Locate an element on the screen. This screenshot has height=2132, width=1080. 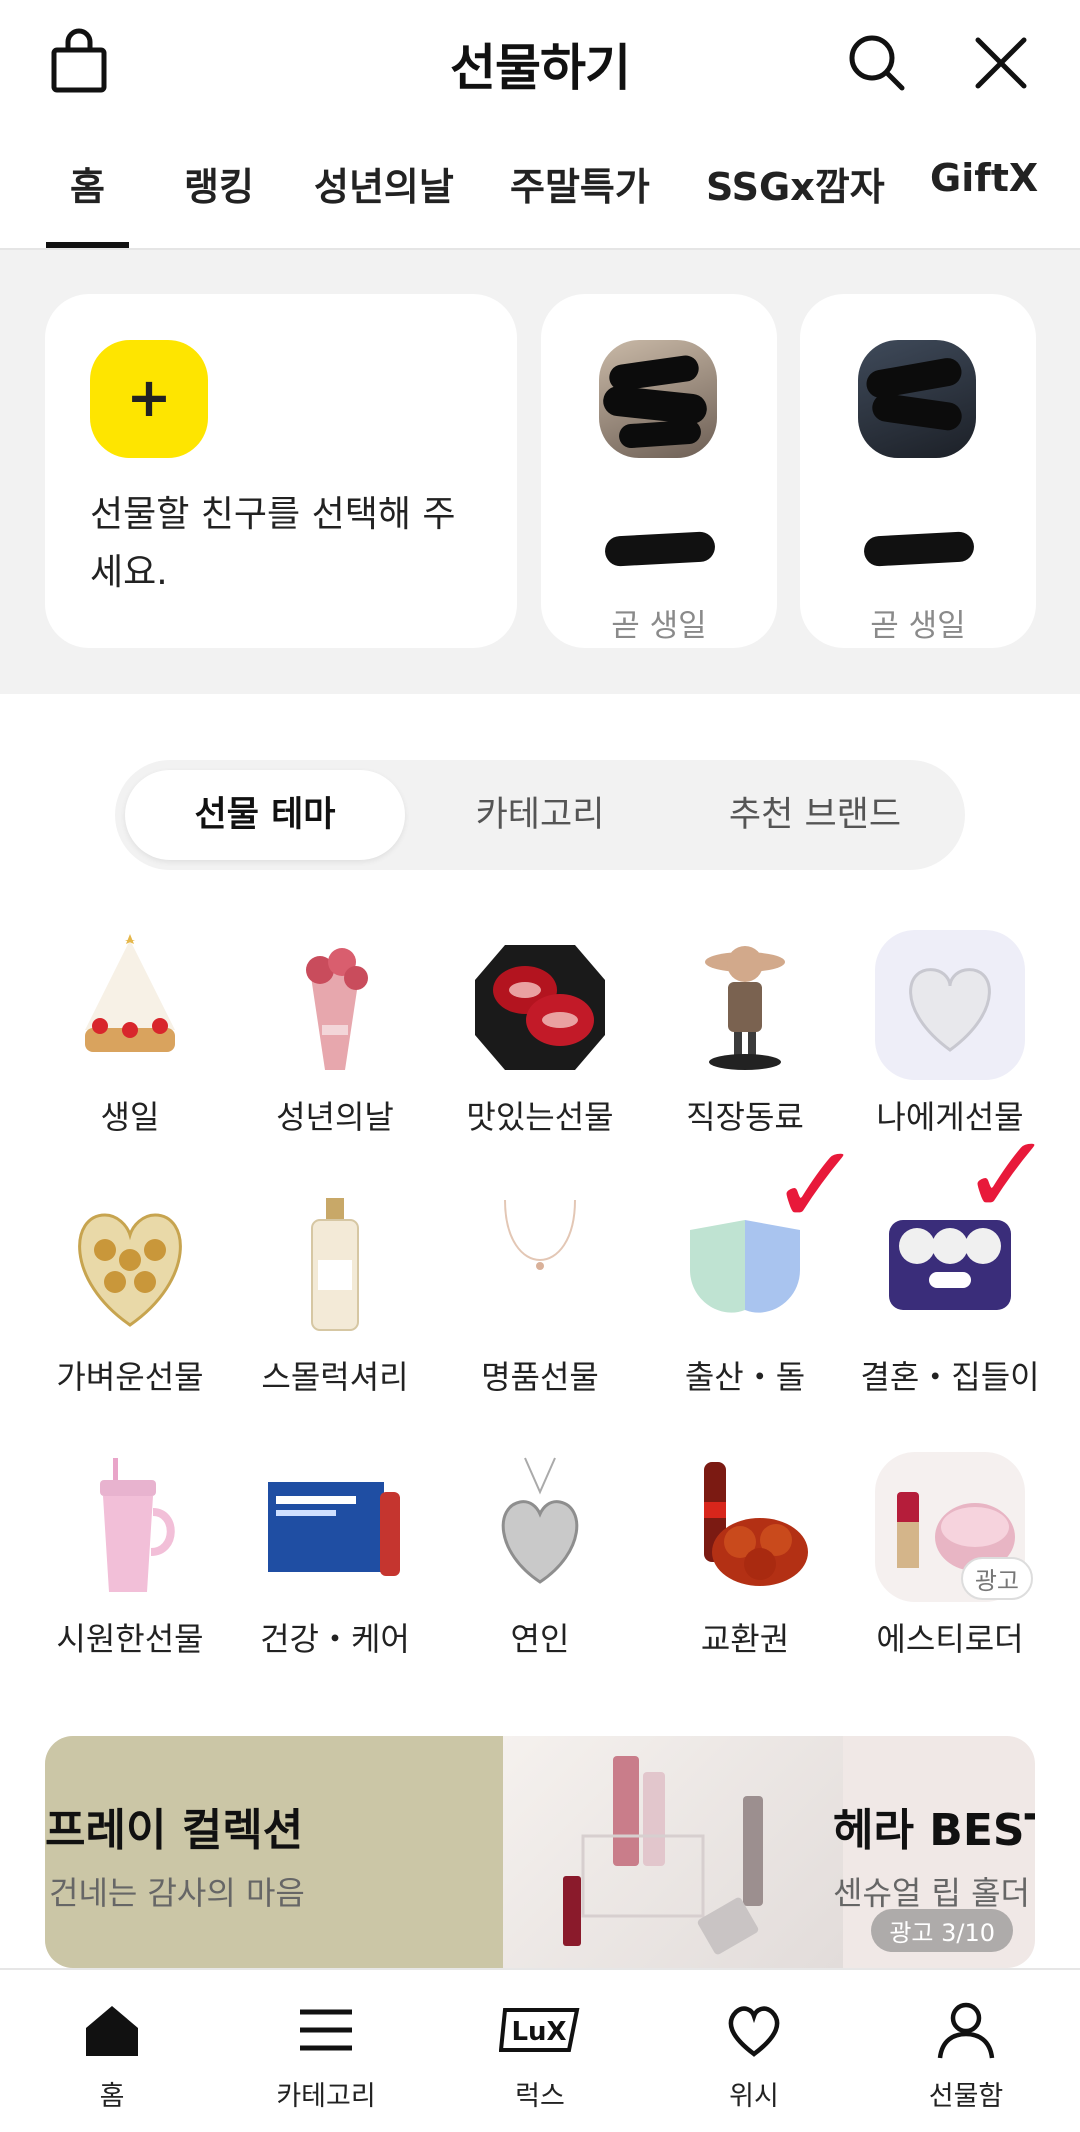
theme-coming-of-age: 성년의날 is located at coordinates (335, 1034).